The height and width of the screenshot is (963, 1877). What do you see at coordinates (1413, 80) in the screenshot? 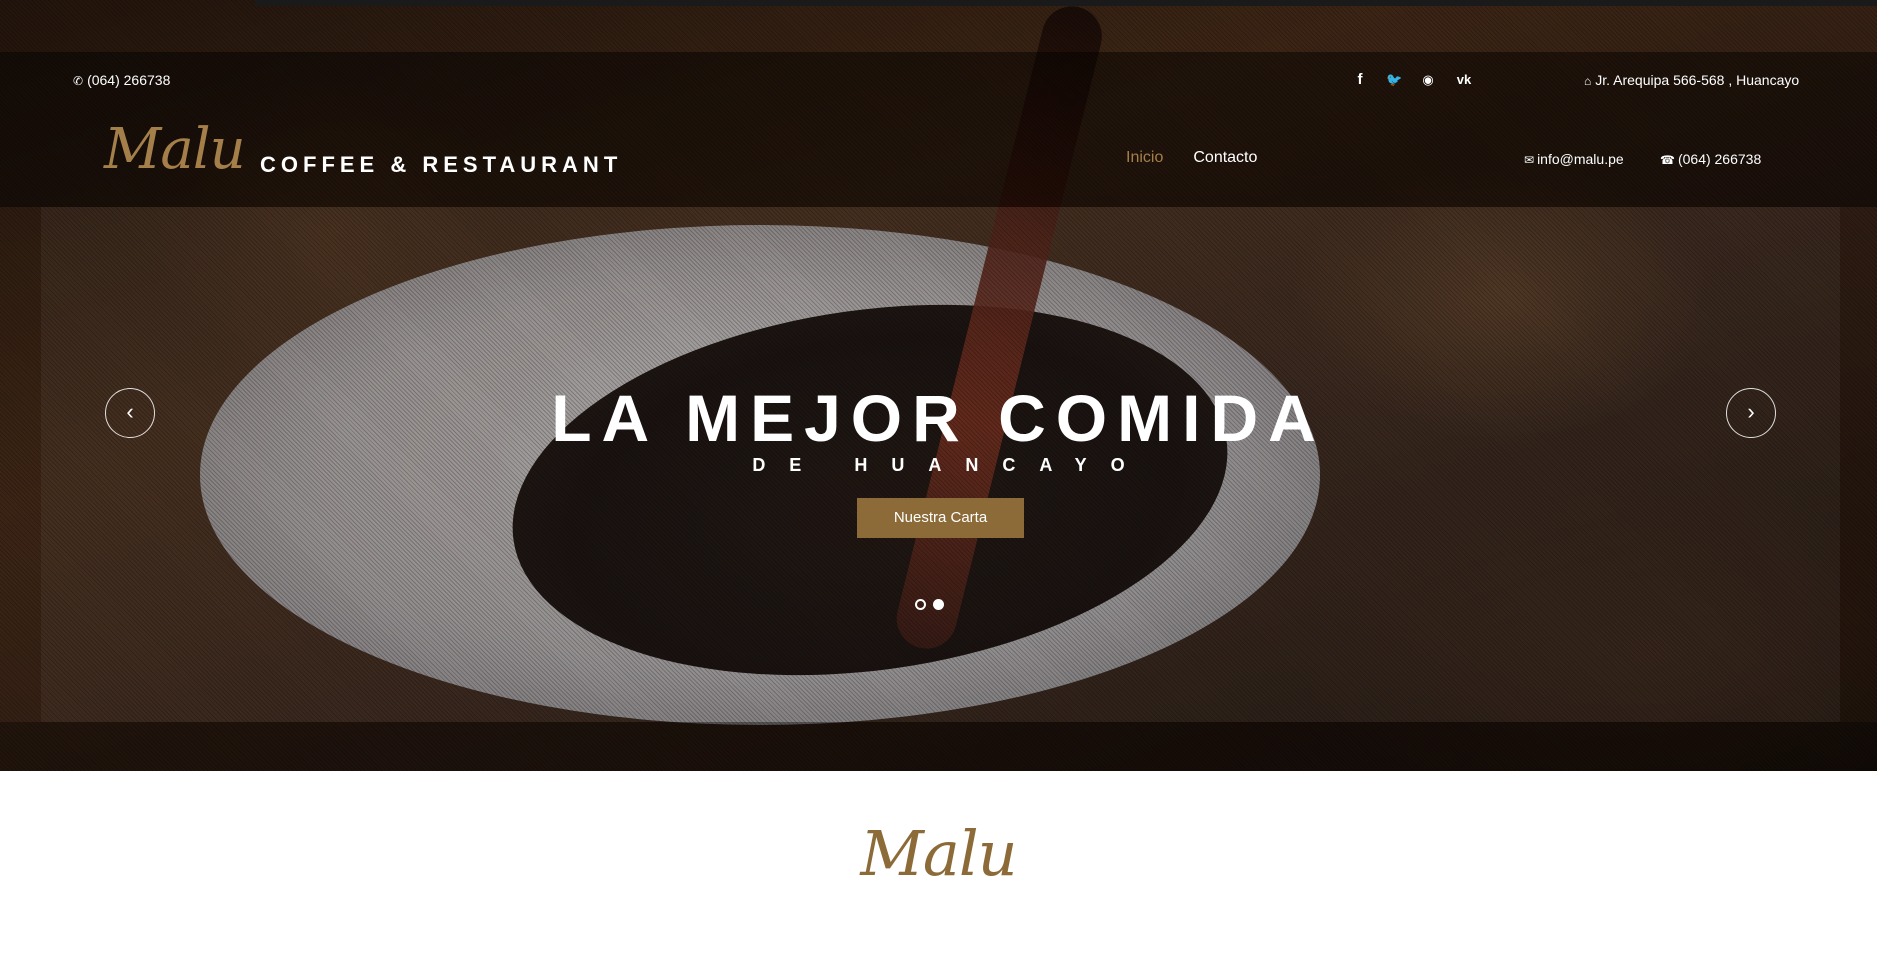
I see `social-links: f 🐦 ◉ vk` at bounding box center [1413, 80].